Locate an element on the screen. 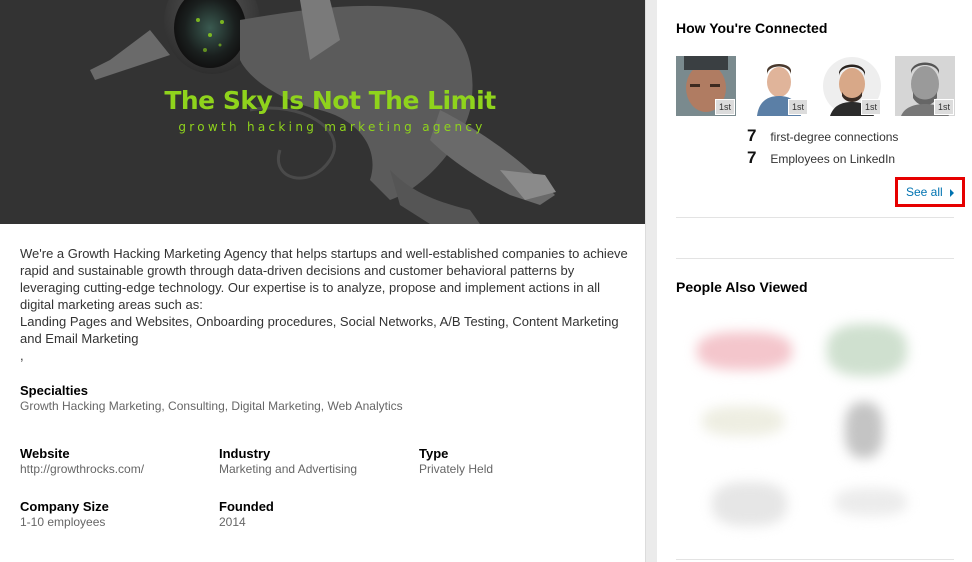 The width and height of the screenshot is (972, 562). column-divider is located at coordinates (651, 281).